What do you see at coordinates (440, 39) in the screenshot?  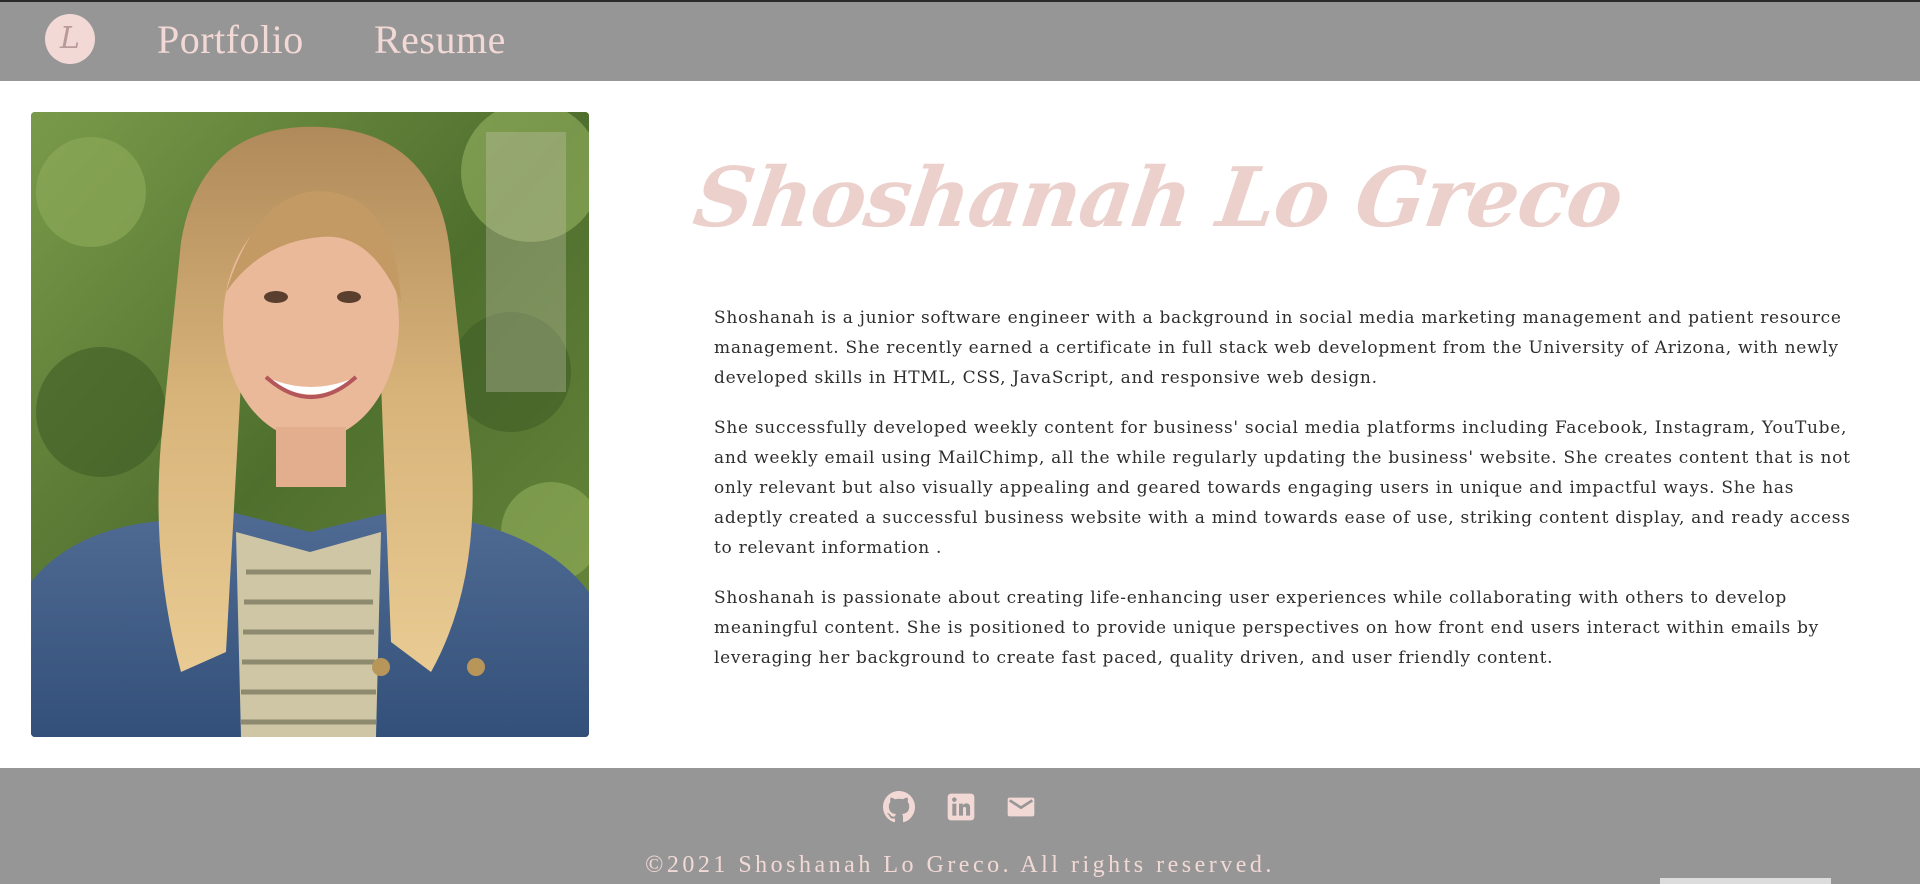 I see `nav-link-resume: Resume` at bounding box center [440, 39].